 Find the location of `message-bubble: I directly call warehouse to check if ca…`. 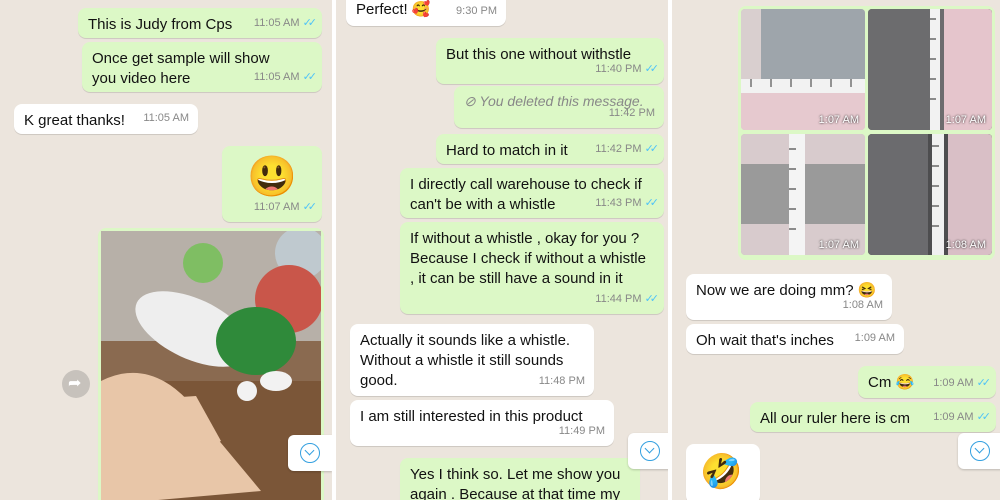

message-bubble: I directly call warehouse to check if ca… is located at coordinates (532, 193).